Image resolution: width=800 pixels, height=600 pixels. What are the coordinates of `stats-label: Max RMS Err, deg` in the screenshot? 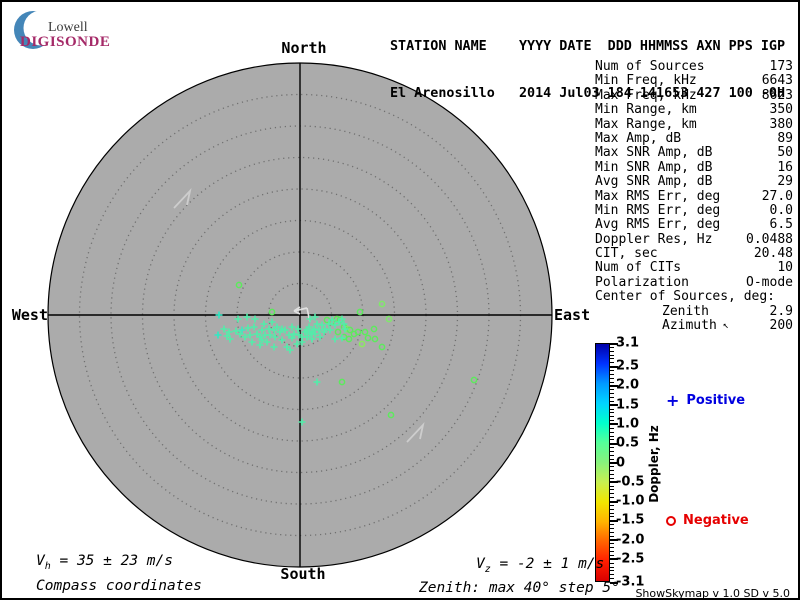 It's located at (658, 196).